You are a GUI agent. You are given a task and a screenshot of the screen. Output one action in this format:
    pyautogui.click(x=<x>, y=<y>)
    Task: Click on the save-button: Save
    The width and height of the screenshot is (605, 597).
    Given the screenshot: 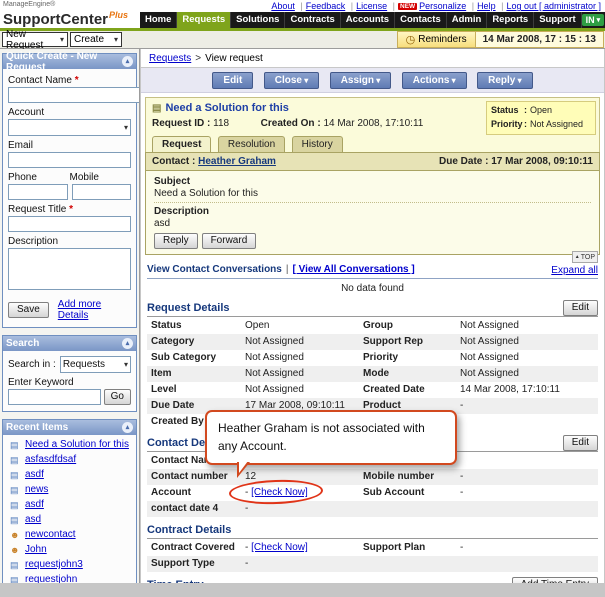 What is the action you would take?
    pyautogui.click(x=28, y=310)
    